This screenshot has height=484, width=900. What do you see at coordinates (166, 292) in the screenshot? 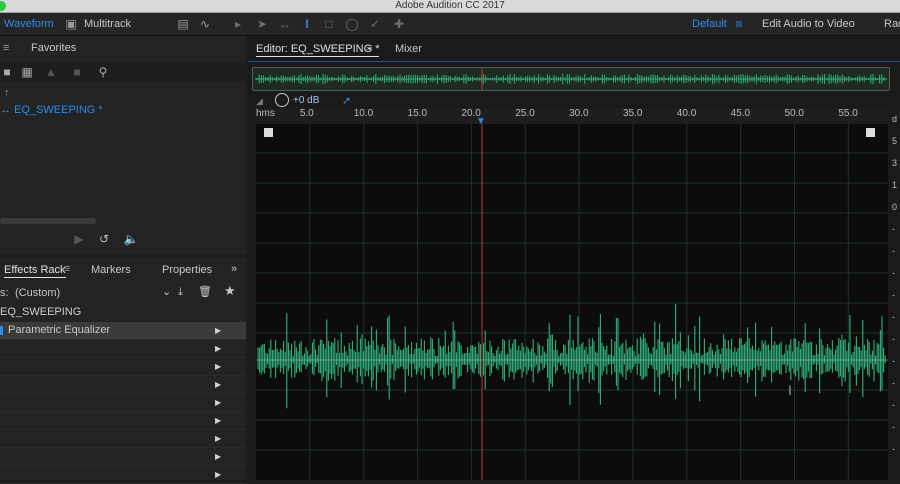
I see `chevron-down-icon: ⌄` at bounding box center [166, 292].